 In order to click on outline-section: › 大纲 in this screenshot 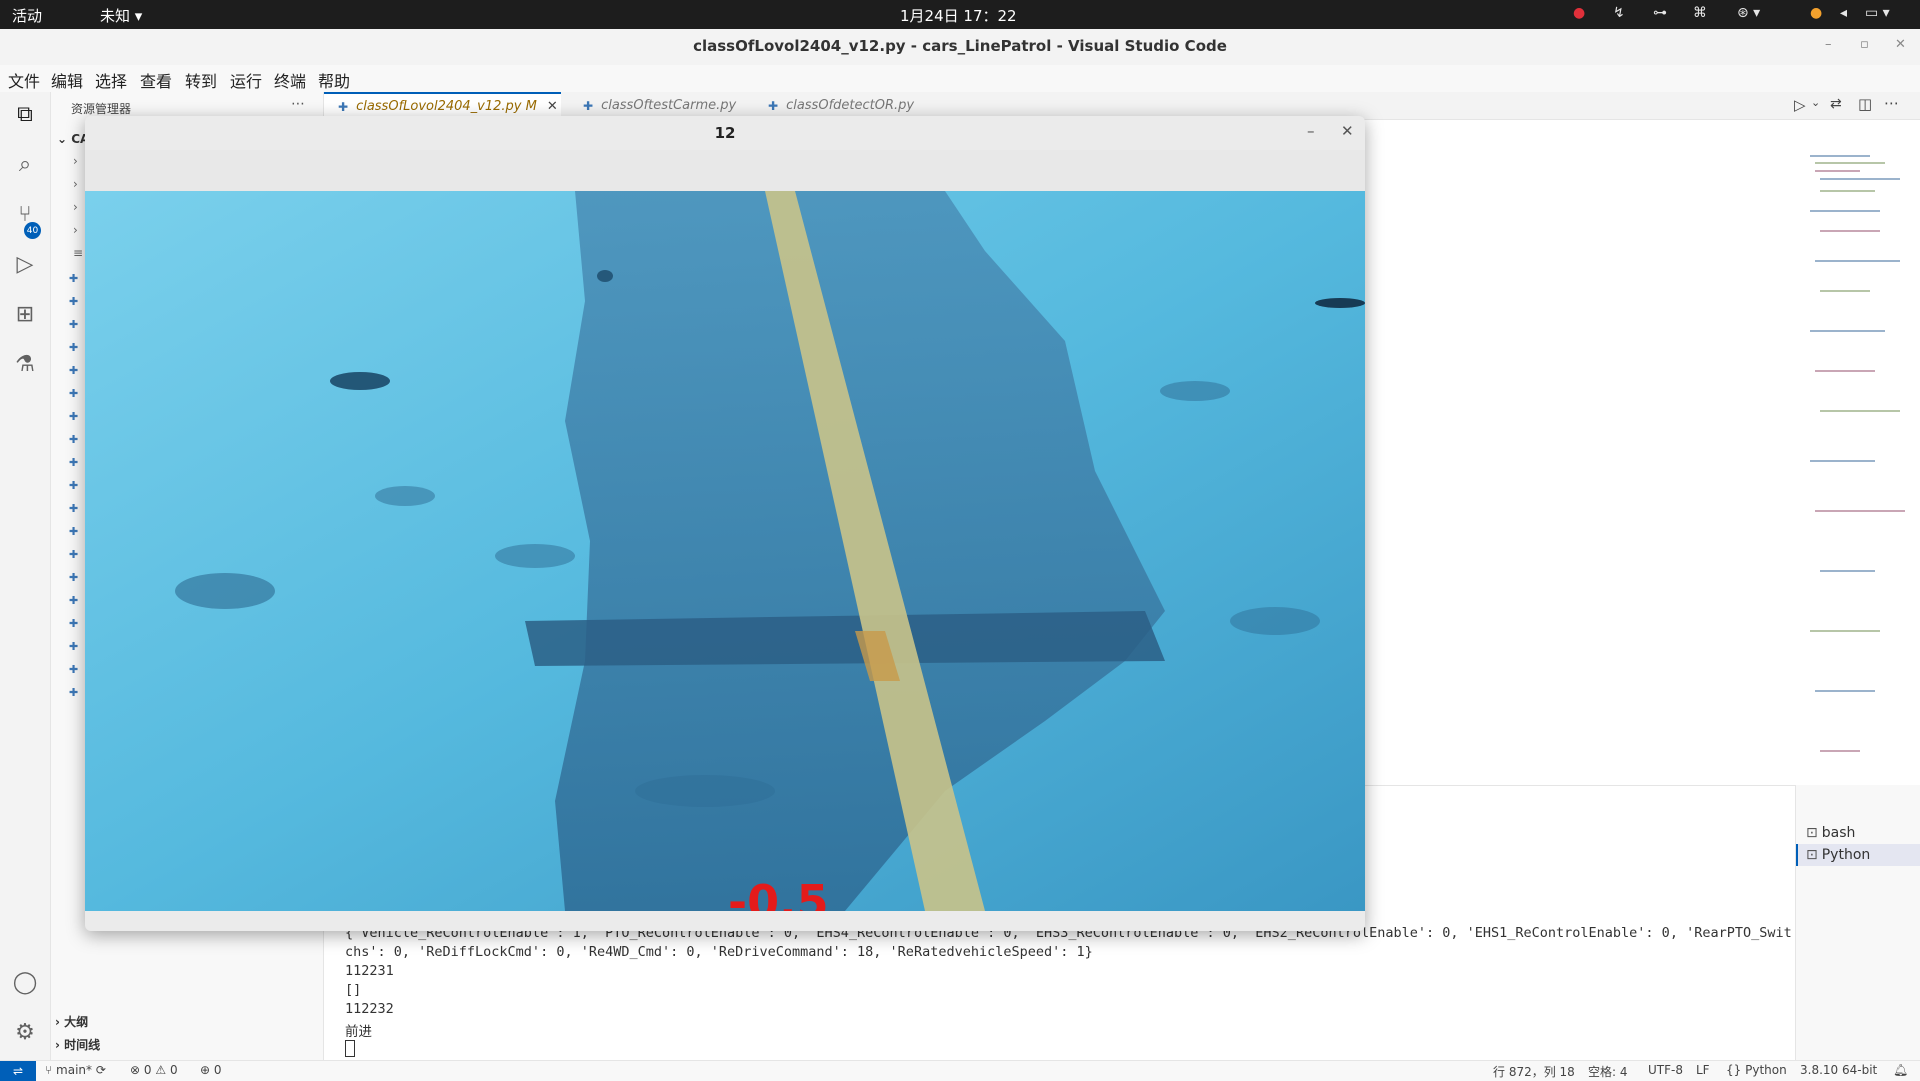, I will do `click(71, 1021)`.